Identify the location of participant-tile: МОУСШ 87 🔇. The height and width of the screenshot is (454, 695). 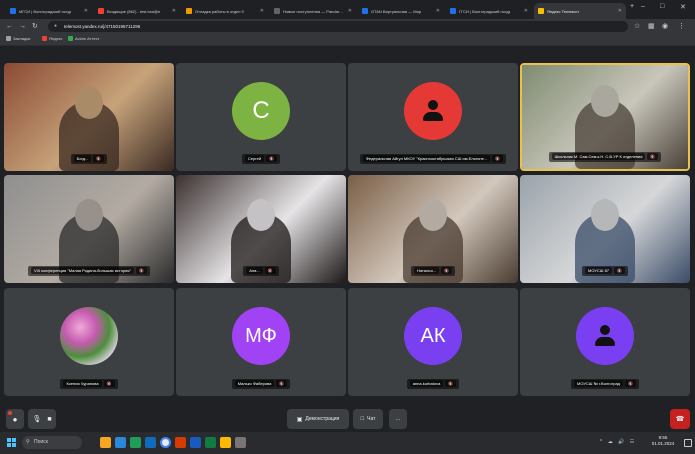
(605, 229).